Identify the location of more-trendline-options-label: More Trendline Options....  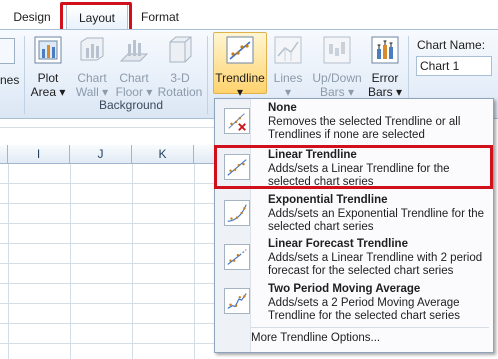
(316, 338).